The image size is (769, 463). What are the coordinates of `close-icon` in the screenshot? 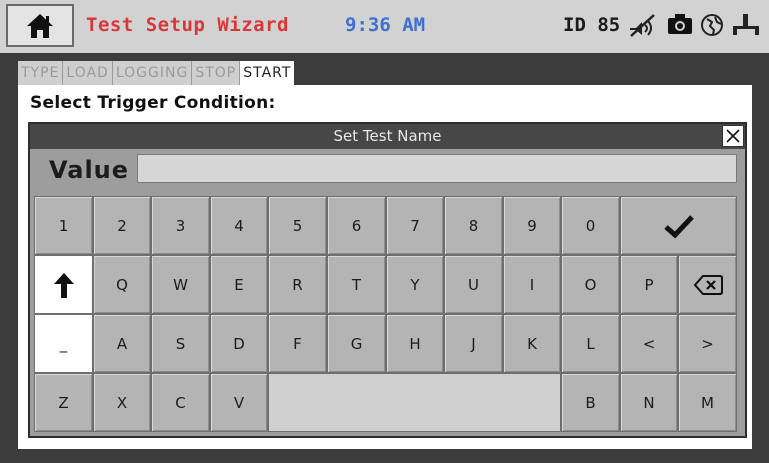 It's located at (733, 136).